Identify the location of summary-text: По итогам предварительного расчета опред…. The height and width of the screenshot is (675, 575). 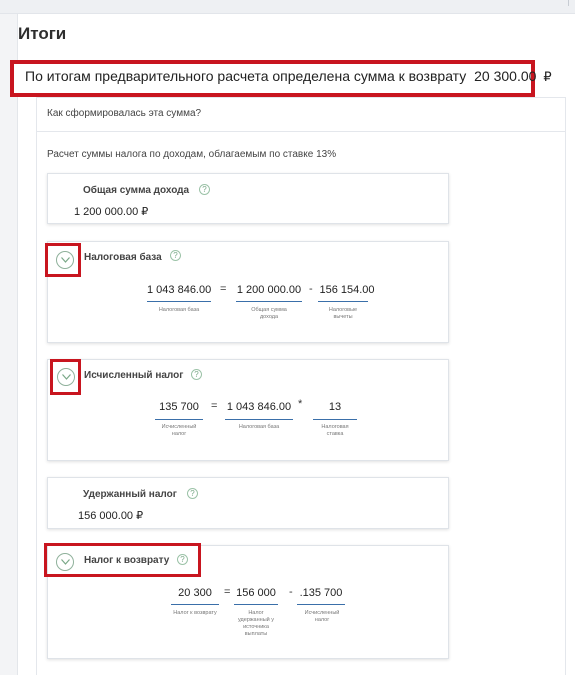
(246, 76).